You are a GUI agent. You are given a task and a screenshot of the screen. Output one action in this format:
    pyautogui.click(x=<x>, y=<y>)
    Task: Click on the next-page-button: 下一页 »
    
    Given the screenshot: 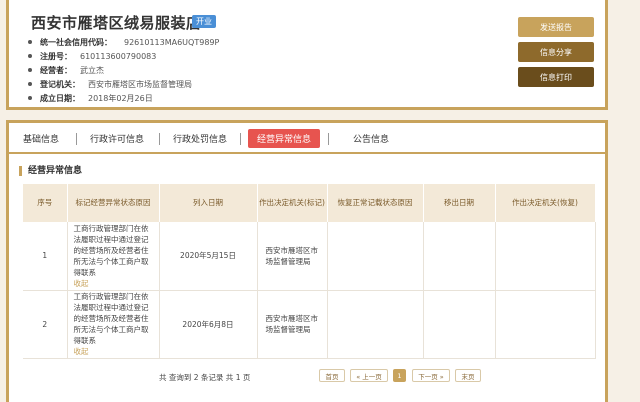 What is the action you would take?
    pyautogui.click(x=431, y=375)
    